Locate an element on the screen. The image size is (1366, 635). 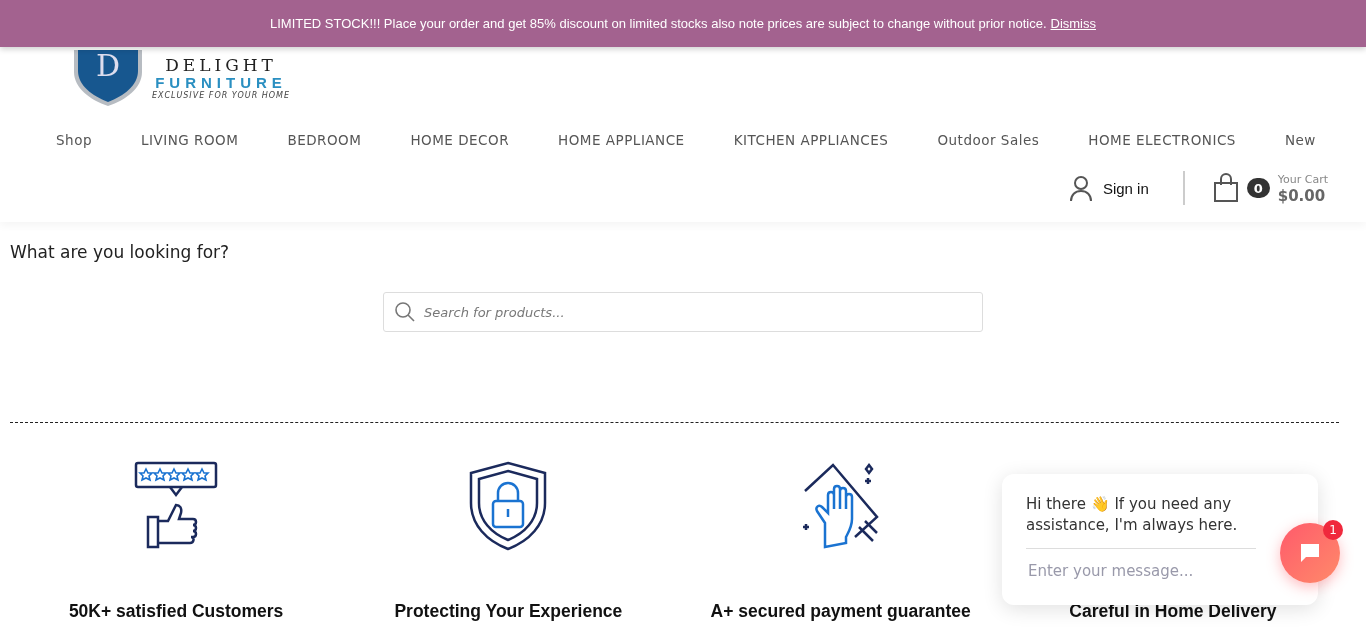
dismiss-link: Dismiss is located at coordinates (1073, 23).